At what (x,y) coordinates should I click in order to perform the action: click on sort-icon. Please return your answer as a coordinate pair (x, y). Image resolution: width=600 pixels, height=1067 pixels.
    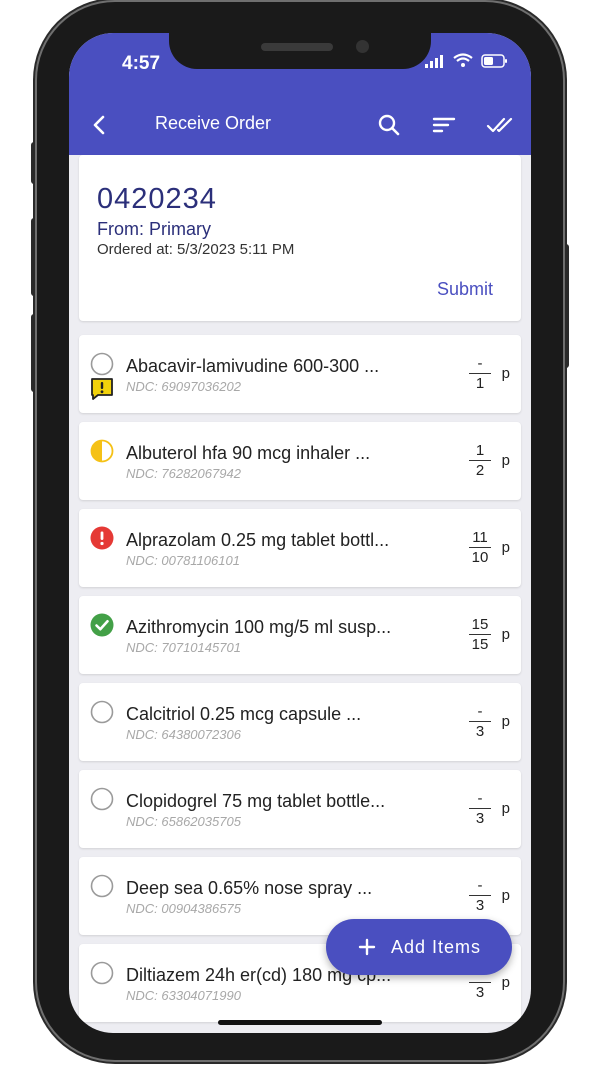
    Looking at the image, I should click on (445, 125).